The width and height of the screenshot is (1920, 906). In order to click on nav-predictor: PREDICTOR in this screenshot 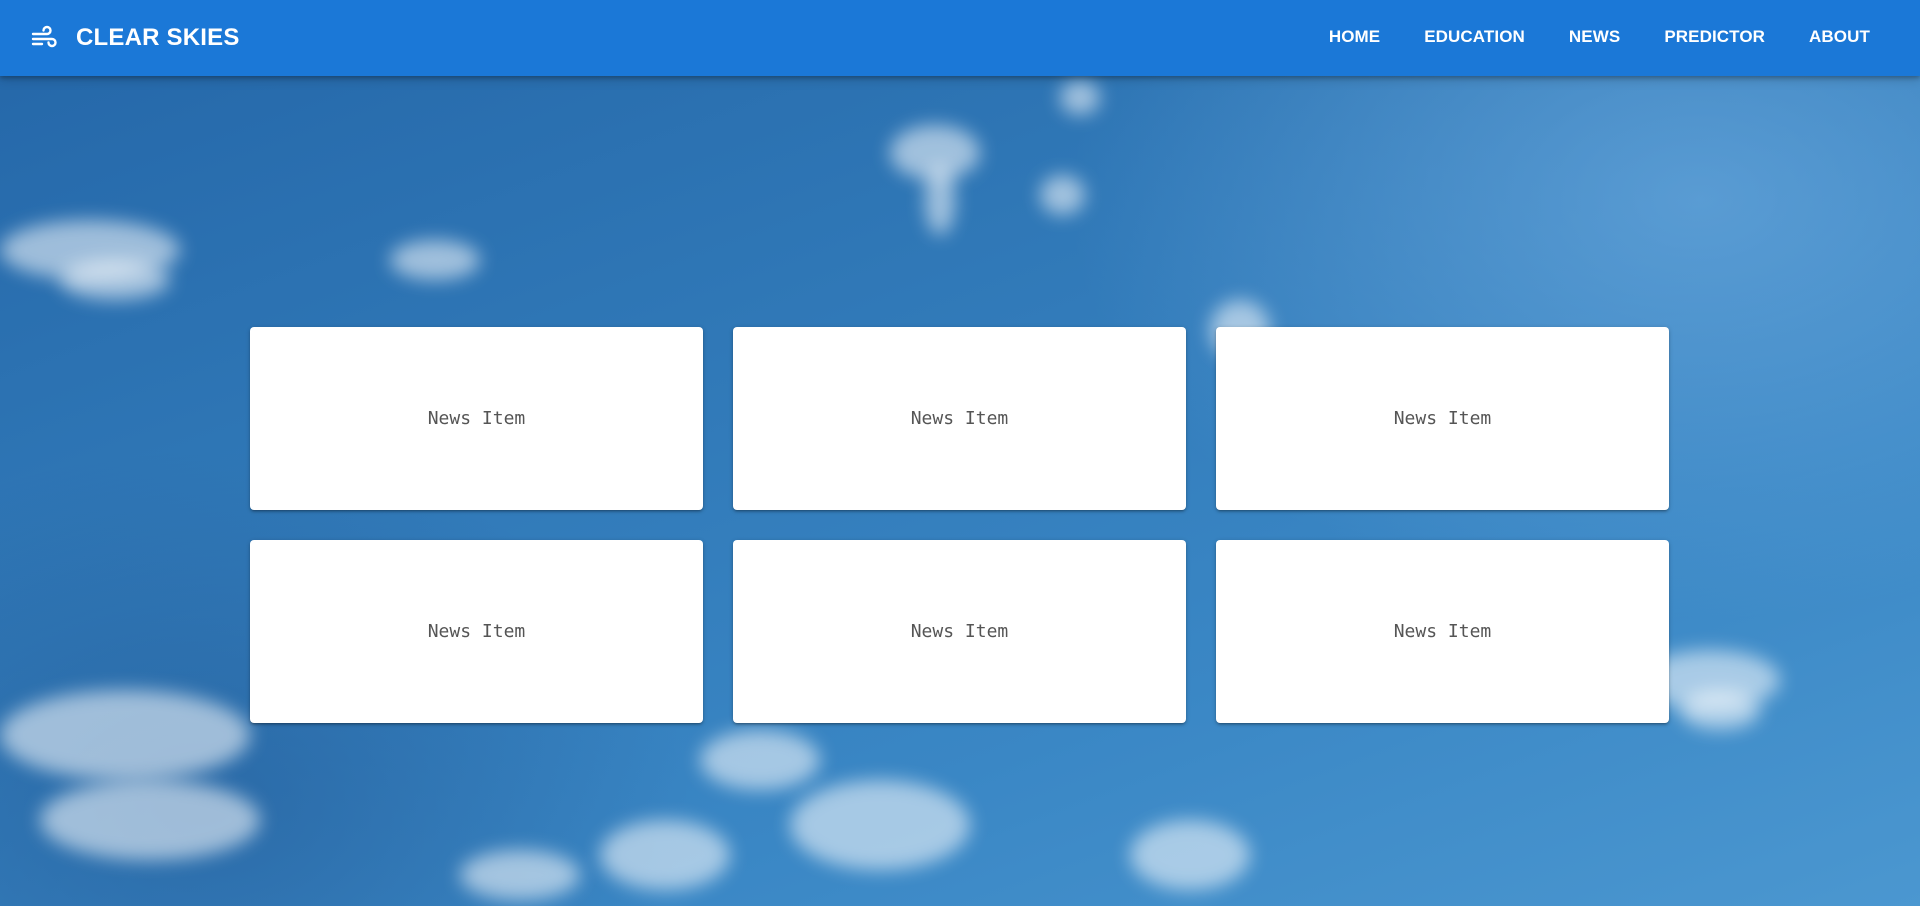, I will do `click(1714, 38)`.